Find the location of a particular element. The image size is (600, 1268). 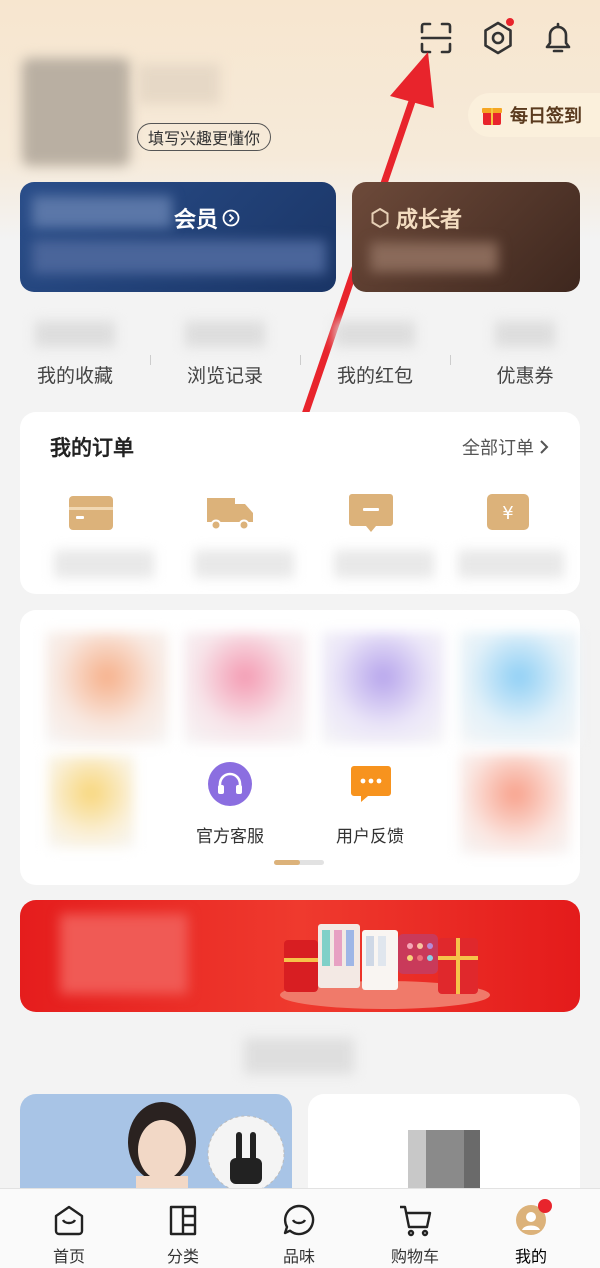

profile-badge is located at coordinates (545, 1206).